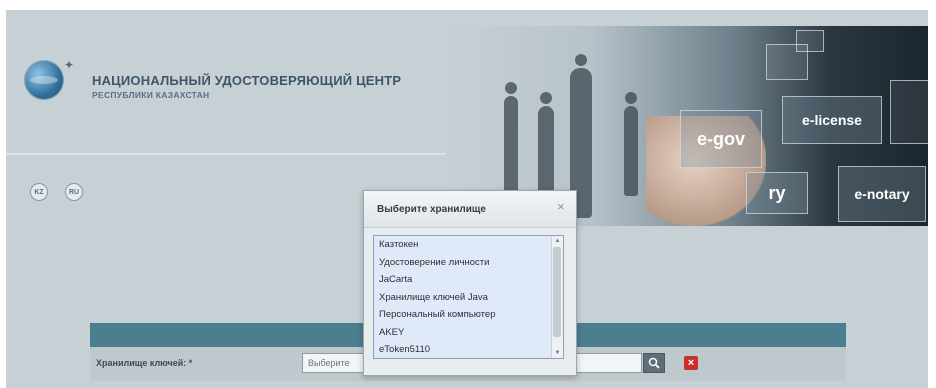 The height and width of the screenshot is (388, 936). What do you see at coordinates (557, 292) in the screenshot?
I see `scroll-thumb` at bounding box center [557, 292].